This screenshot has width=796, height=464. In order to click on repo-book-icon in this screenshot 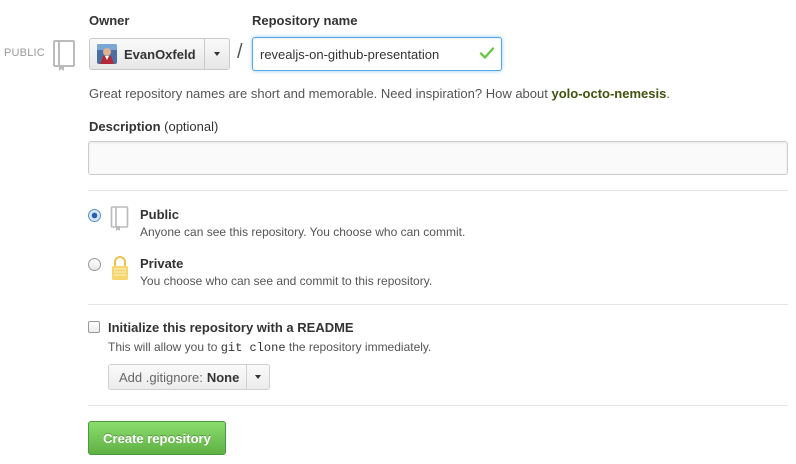, I will do `click(64, 55)`.